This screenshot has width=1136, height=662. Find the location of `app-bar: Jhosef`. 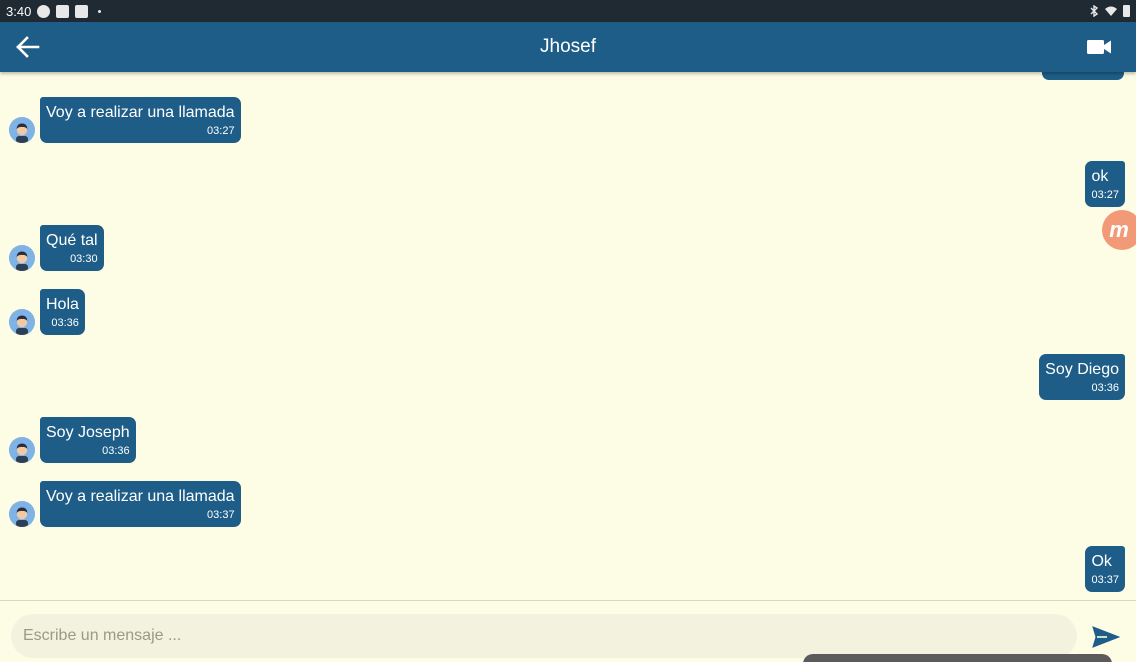

app-bar: Jhosef is located at coordinates (568, 47).